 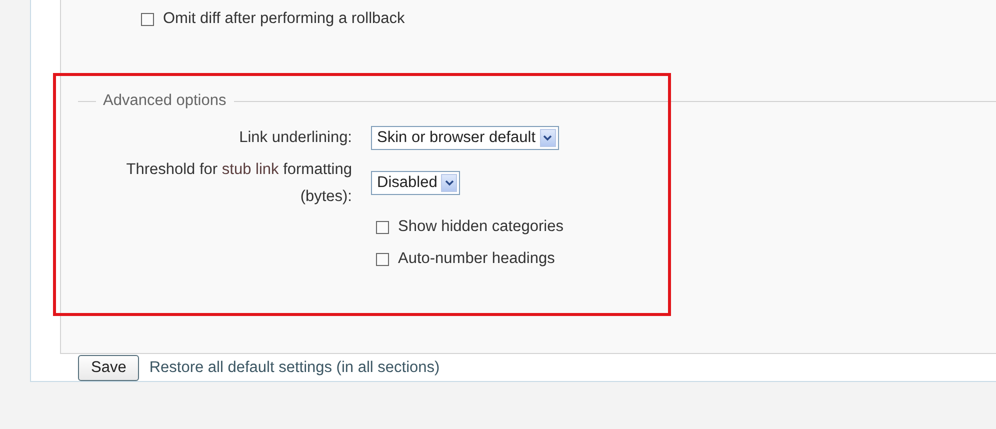 I want to click on field-label: Link underlining:, so click(x=295, y=138).